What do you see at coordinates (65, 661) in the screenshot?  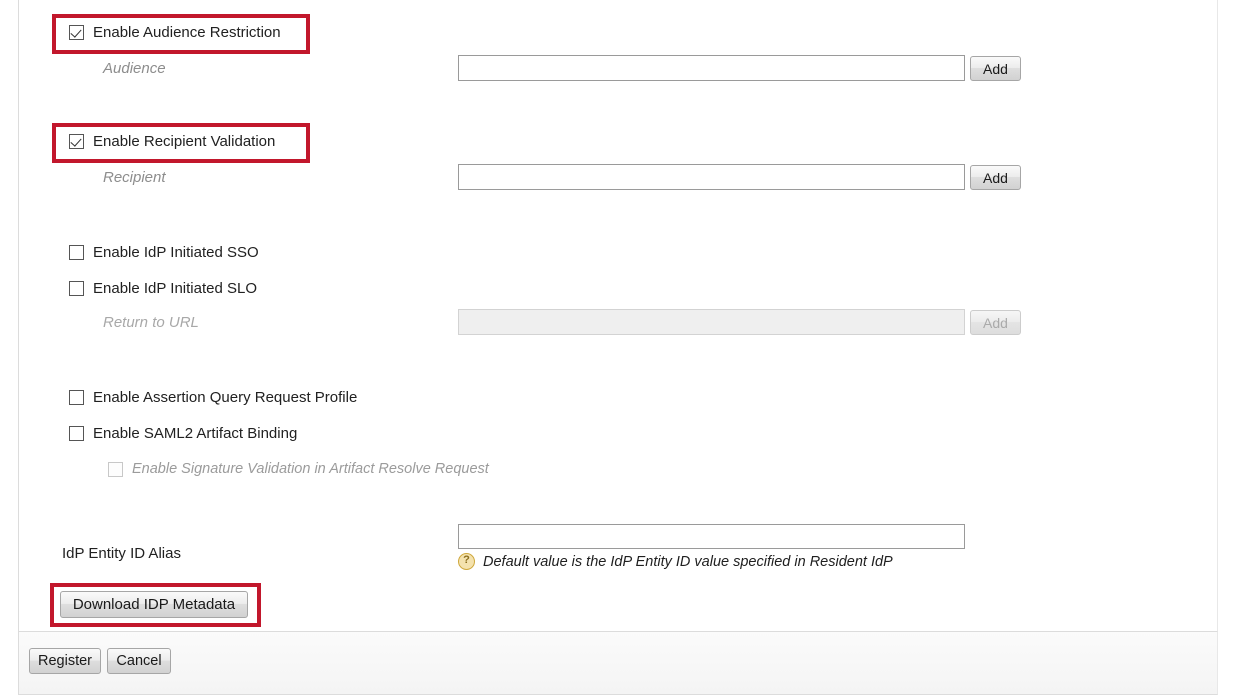 I see `register-button: Register` at bounding box center [65, 661].